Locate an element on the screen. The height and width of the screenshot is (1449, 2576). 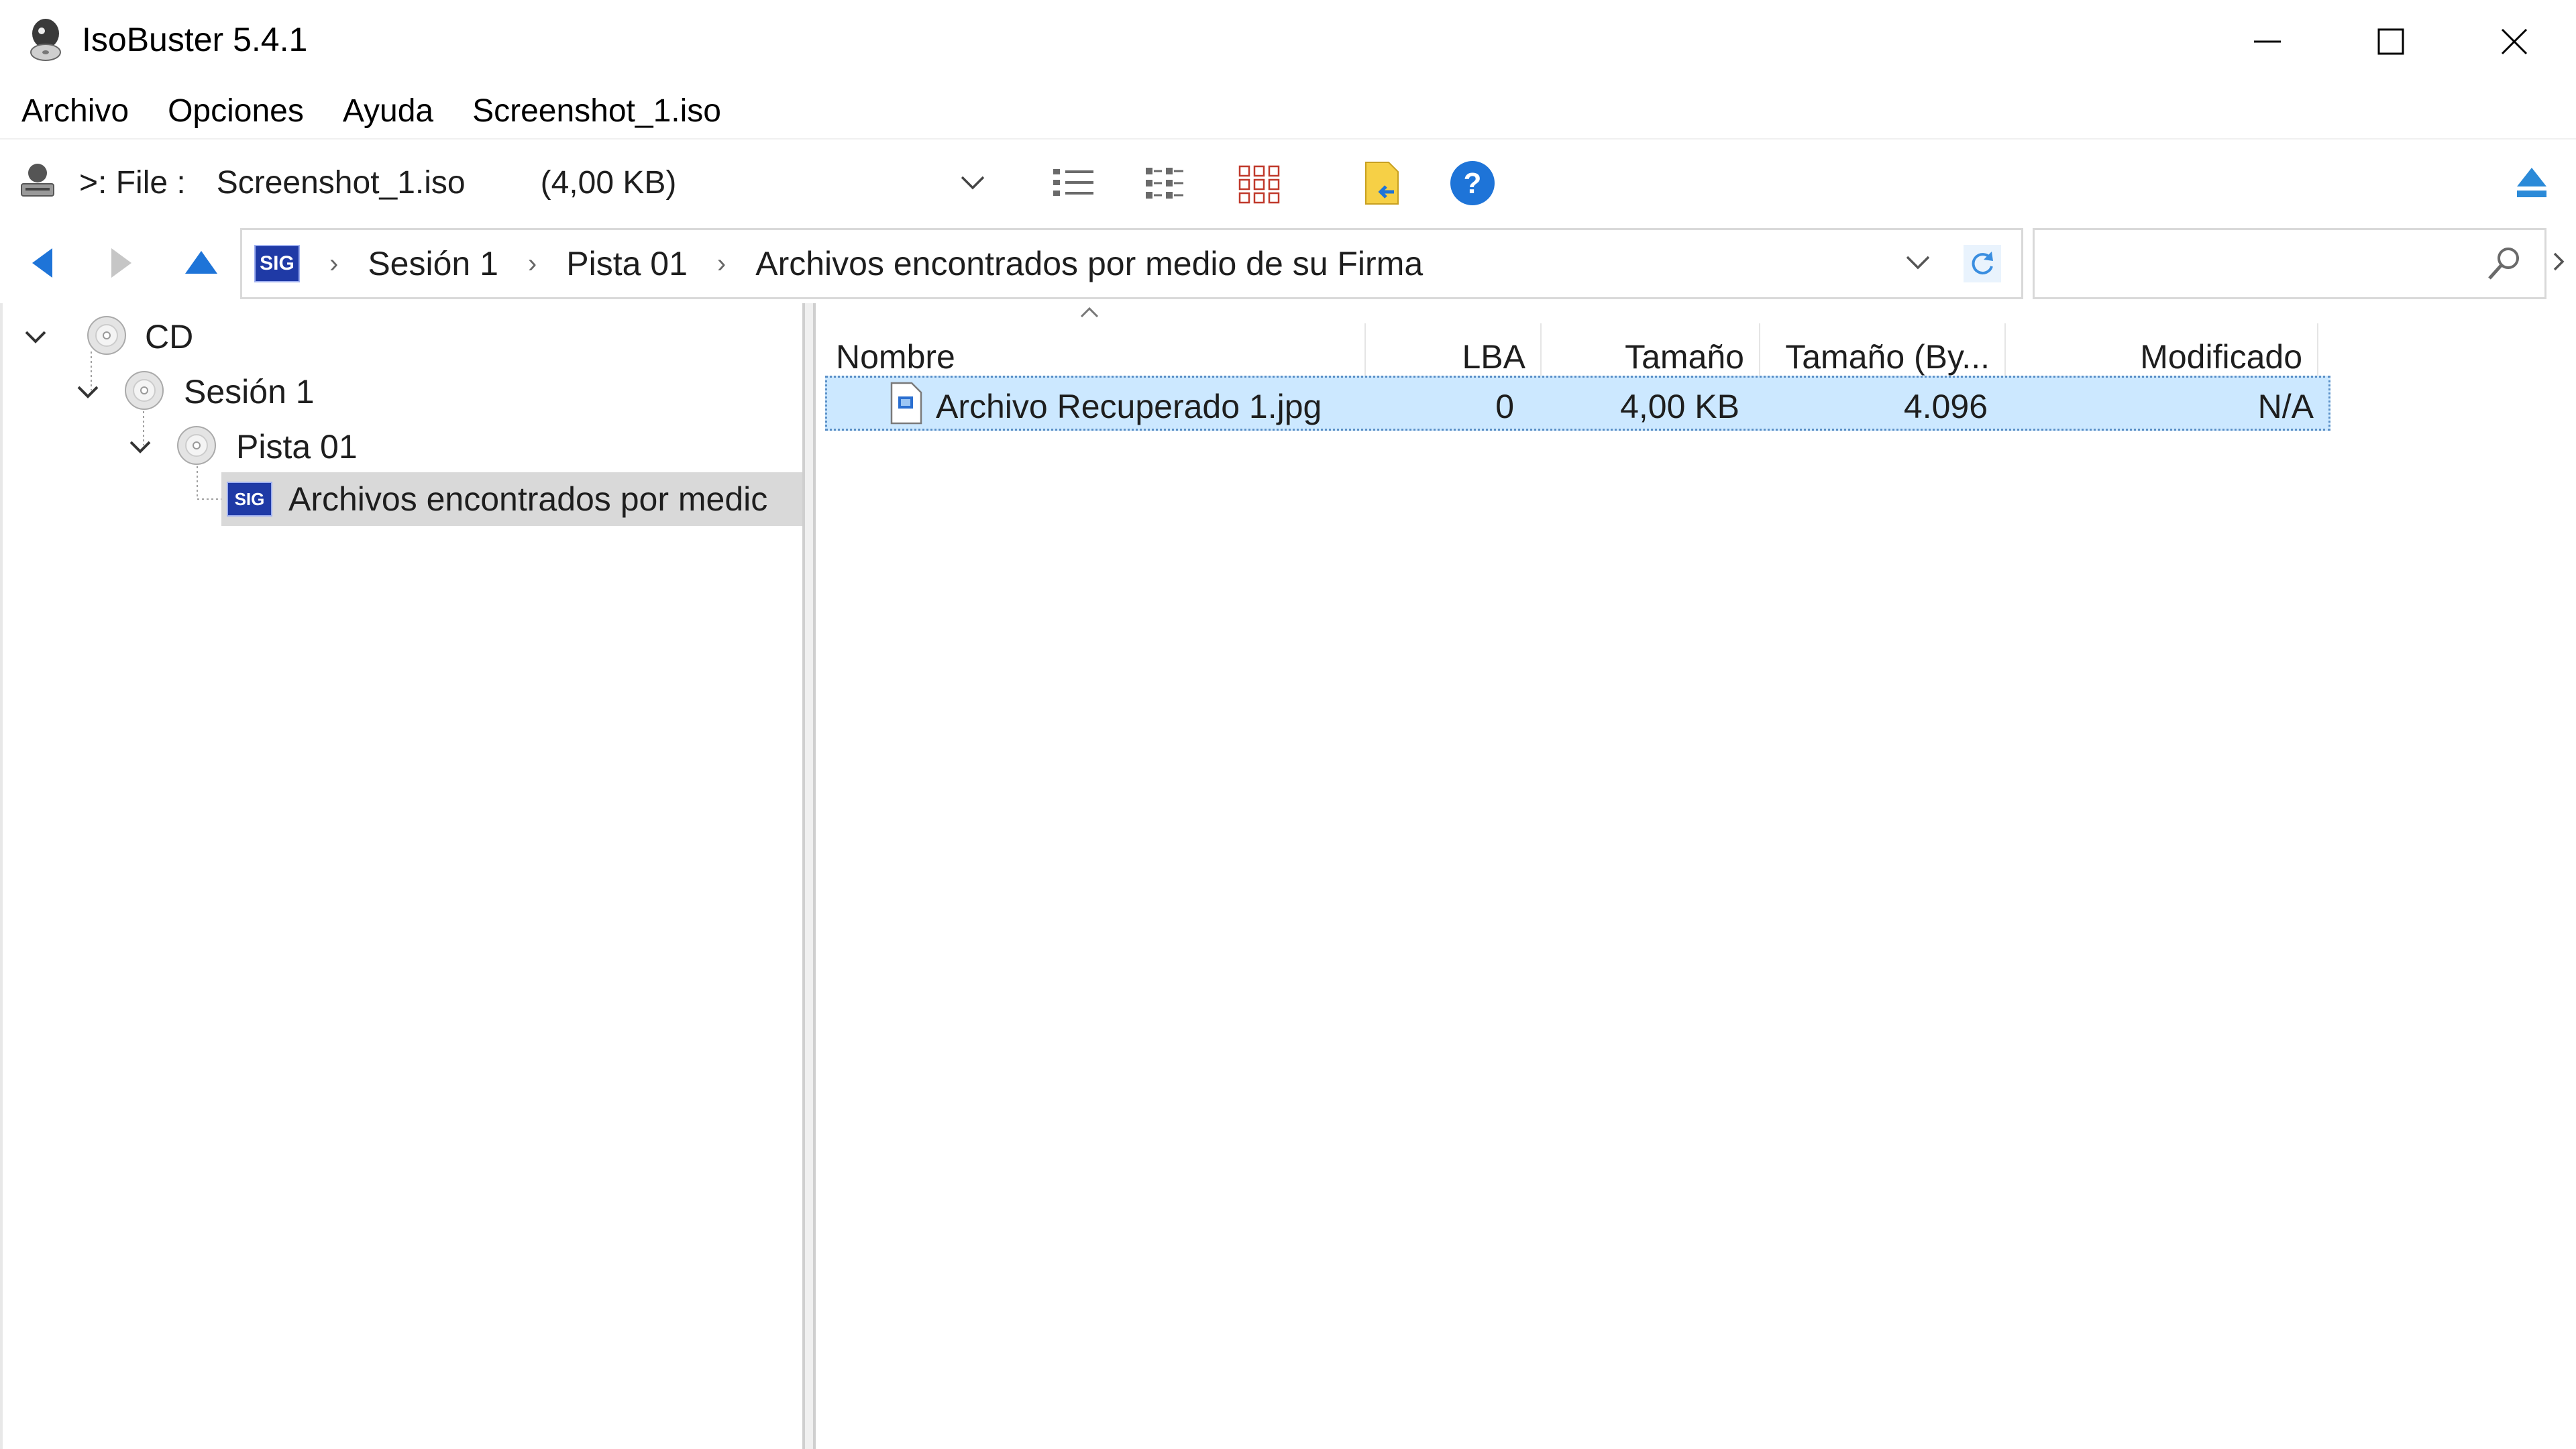
address-dropdown-icon is located at coordinates (1917, 264).